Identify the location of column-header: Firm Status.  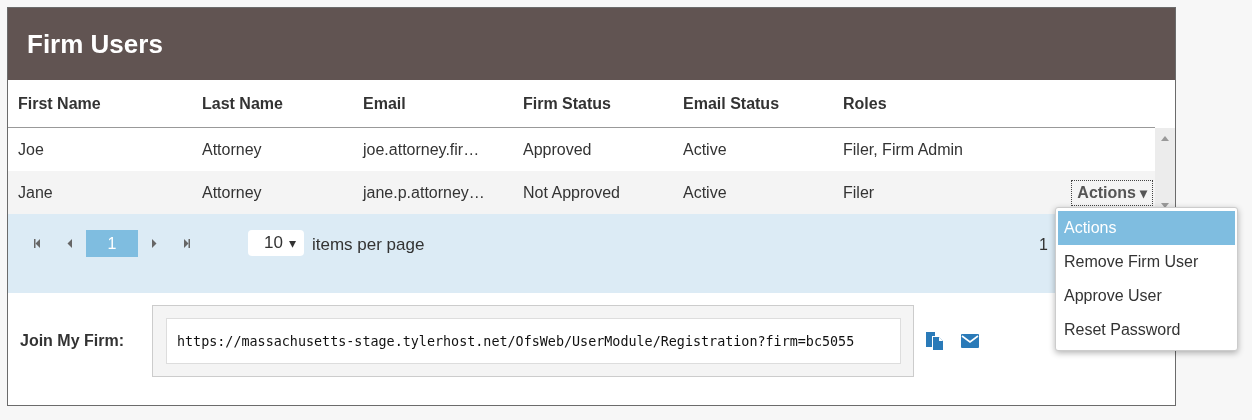
(567, 103).